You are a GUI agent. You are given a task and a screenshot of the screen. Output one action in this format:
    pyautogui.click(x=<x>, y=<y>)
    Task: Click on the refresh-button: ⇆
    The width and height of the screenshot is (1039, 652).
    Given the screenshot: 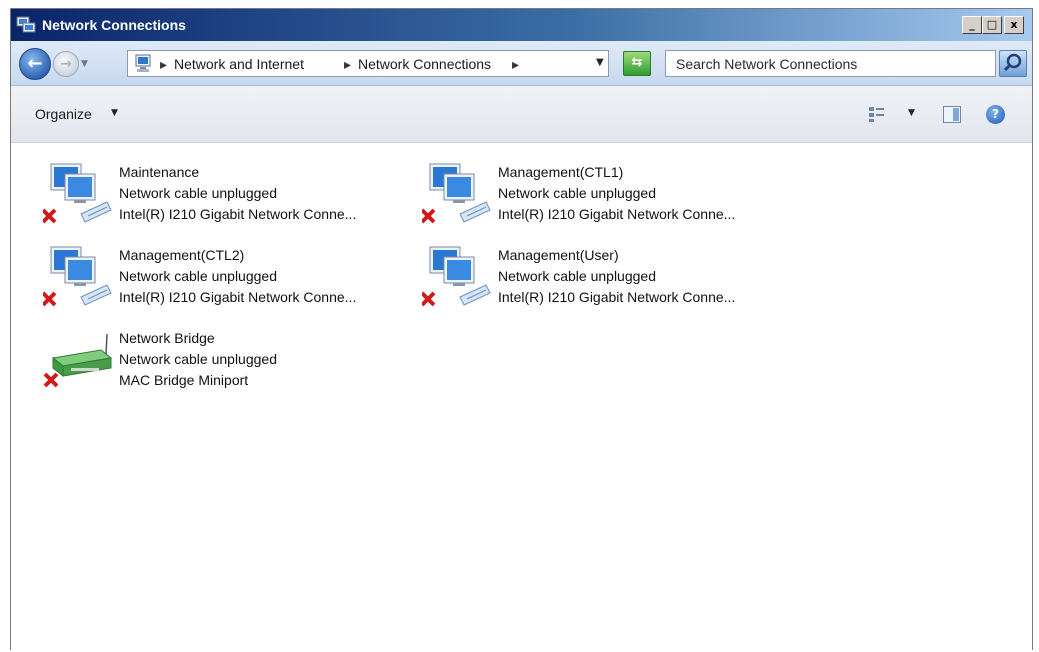 What is the action you would take?
    pyautogui.click(x=637, y=63)
    